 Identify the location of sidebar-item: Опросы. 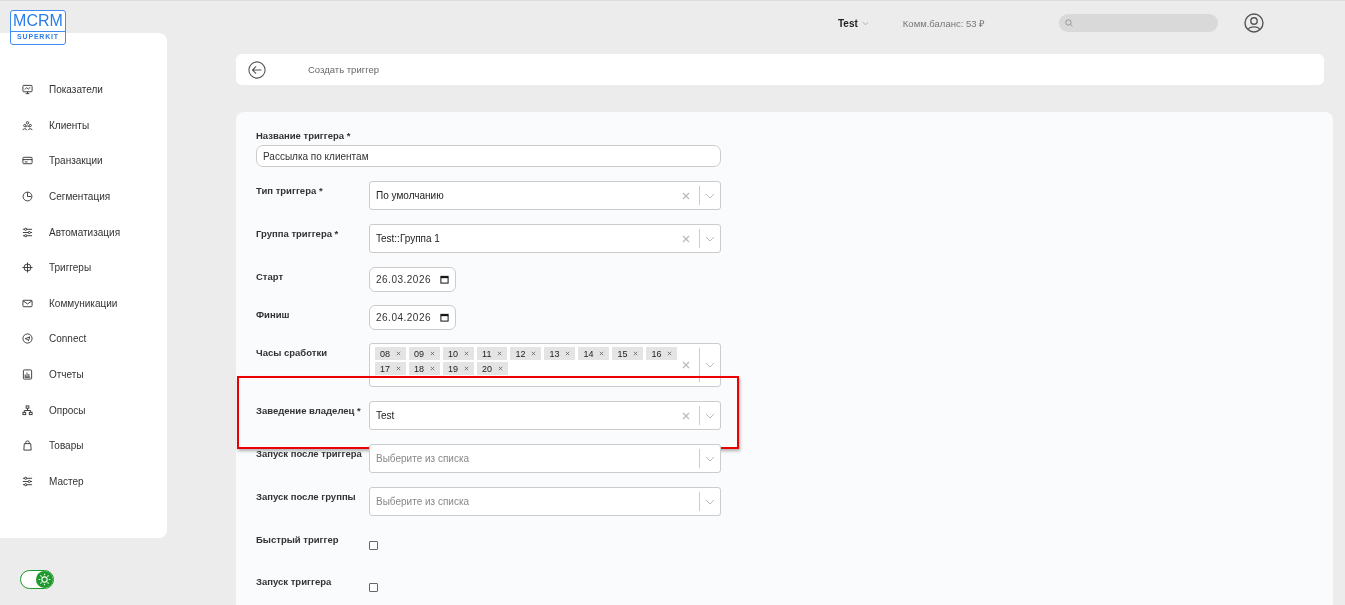
(83, 410).